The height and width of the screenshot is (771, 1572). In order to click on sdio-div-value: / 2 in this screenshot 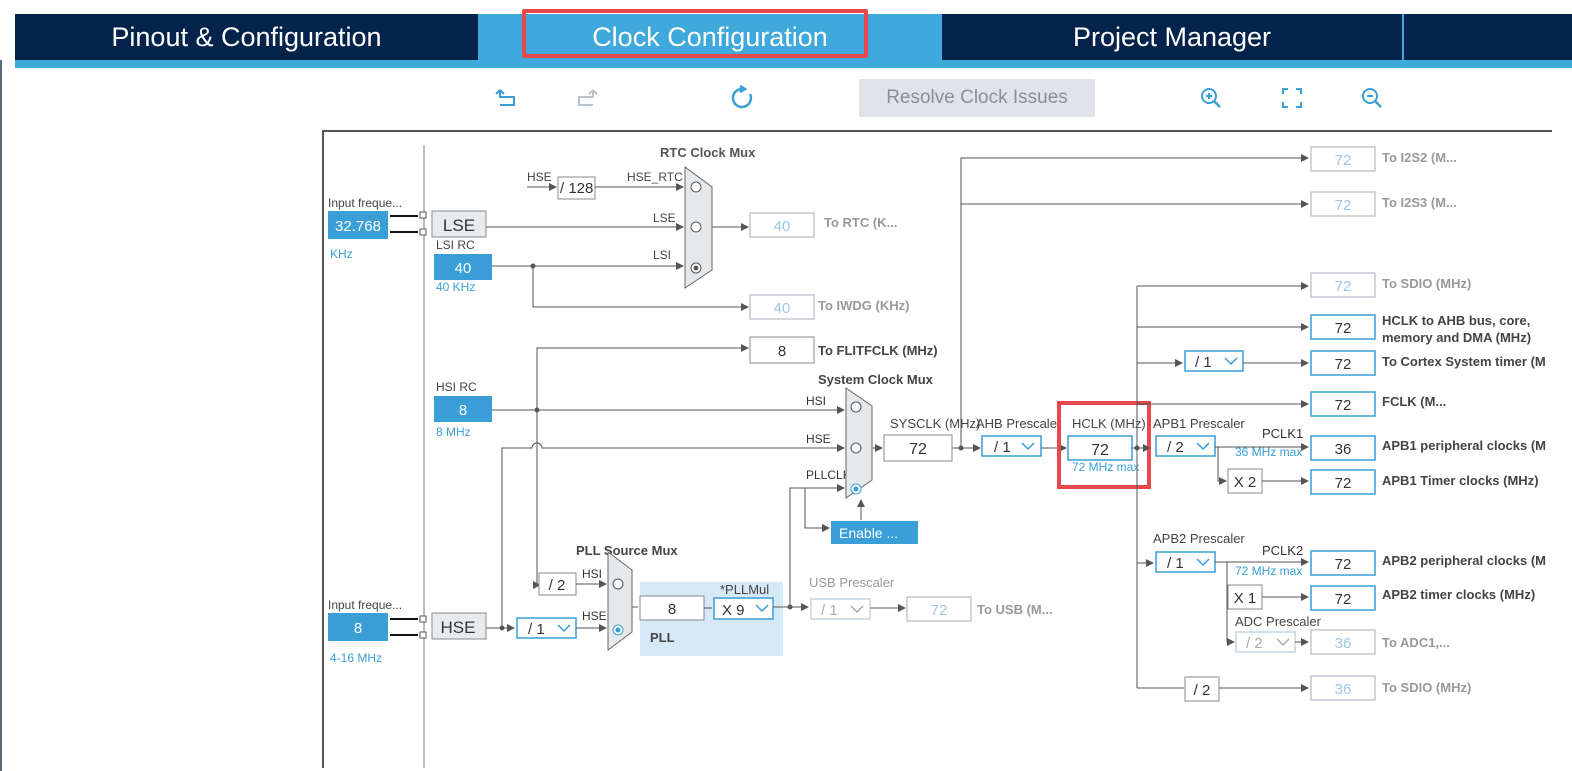, I will do `click(1202, 690)`.